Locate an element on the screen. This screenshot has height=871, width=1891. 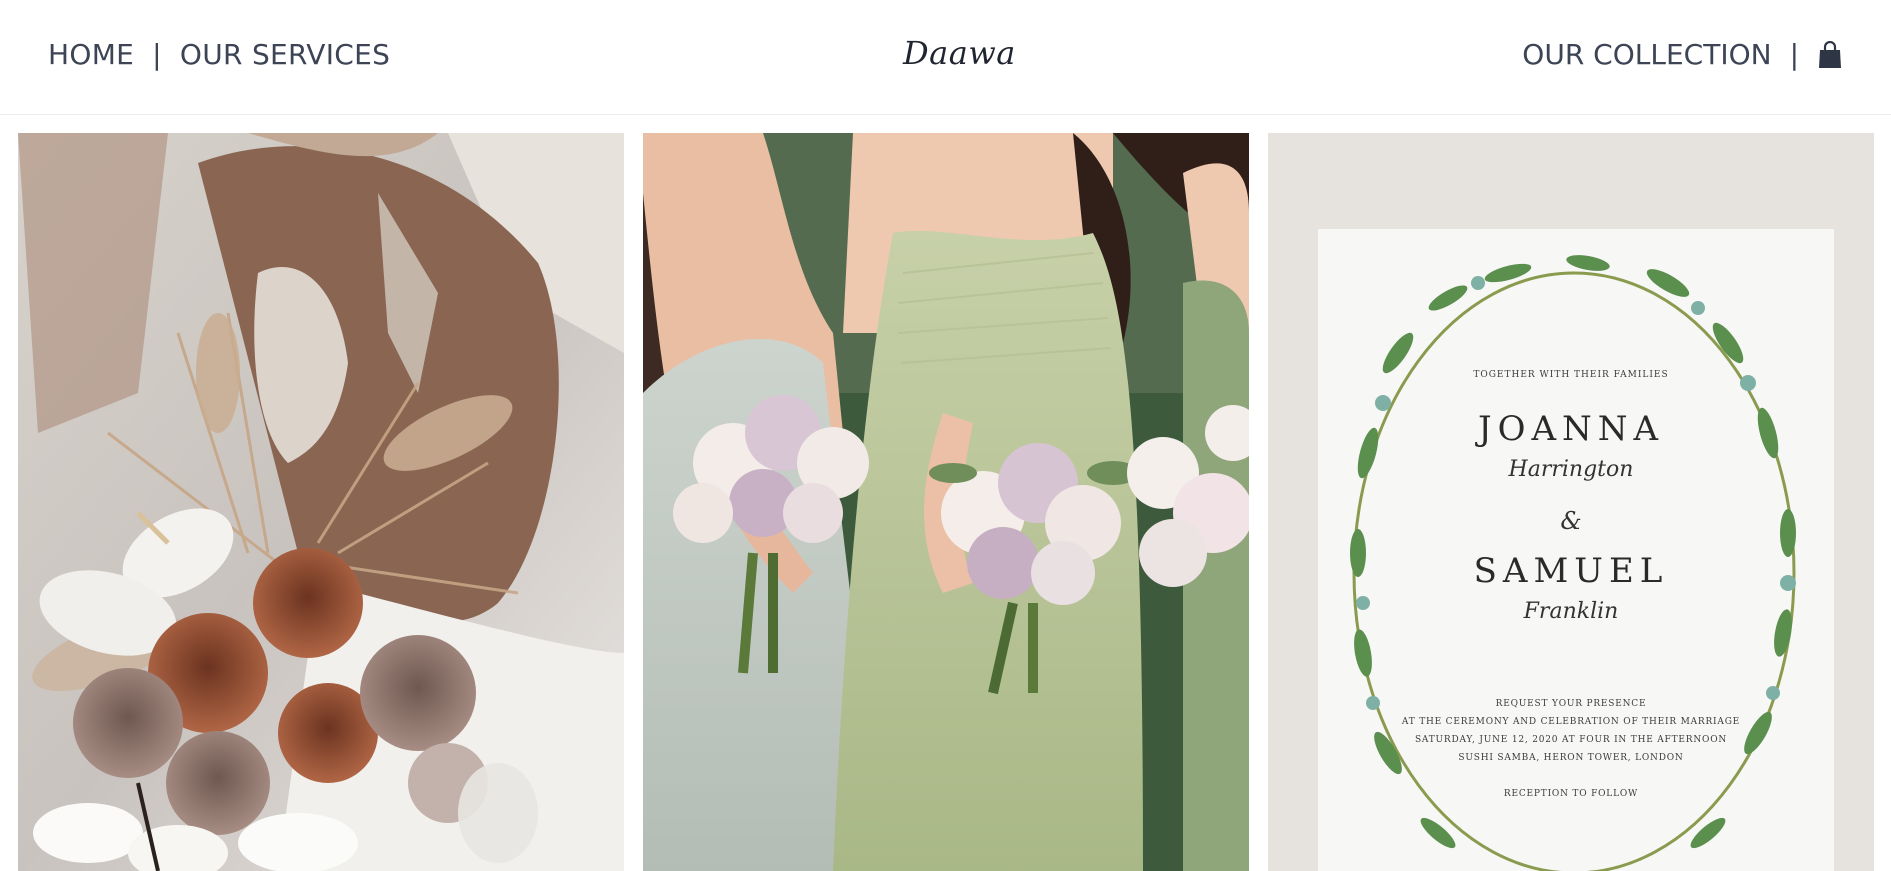
invitation-venue-line: SUSHI SAMBA, HERON TOWER, LONDON is located at coordinates (1571, 758).